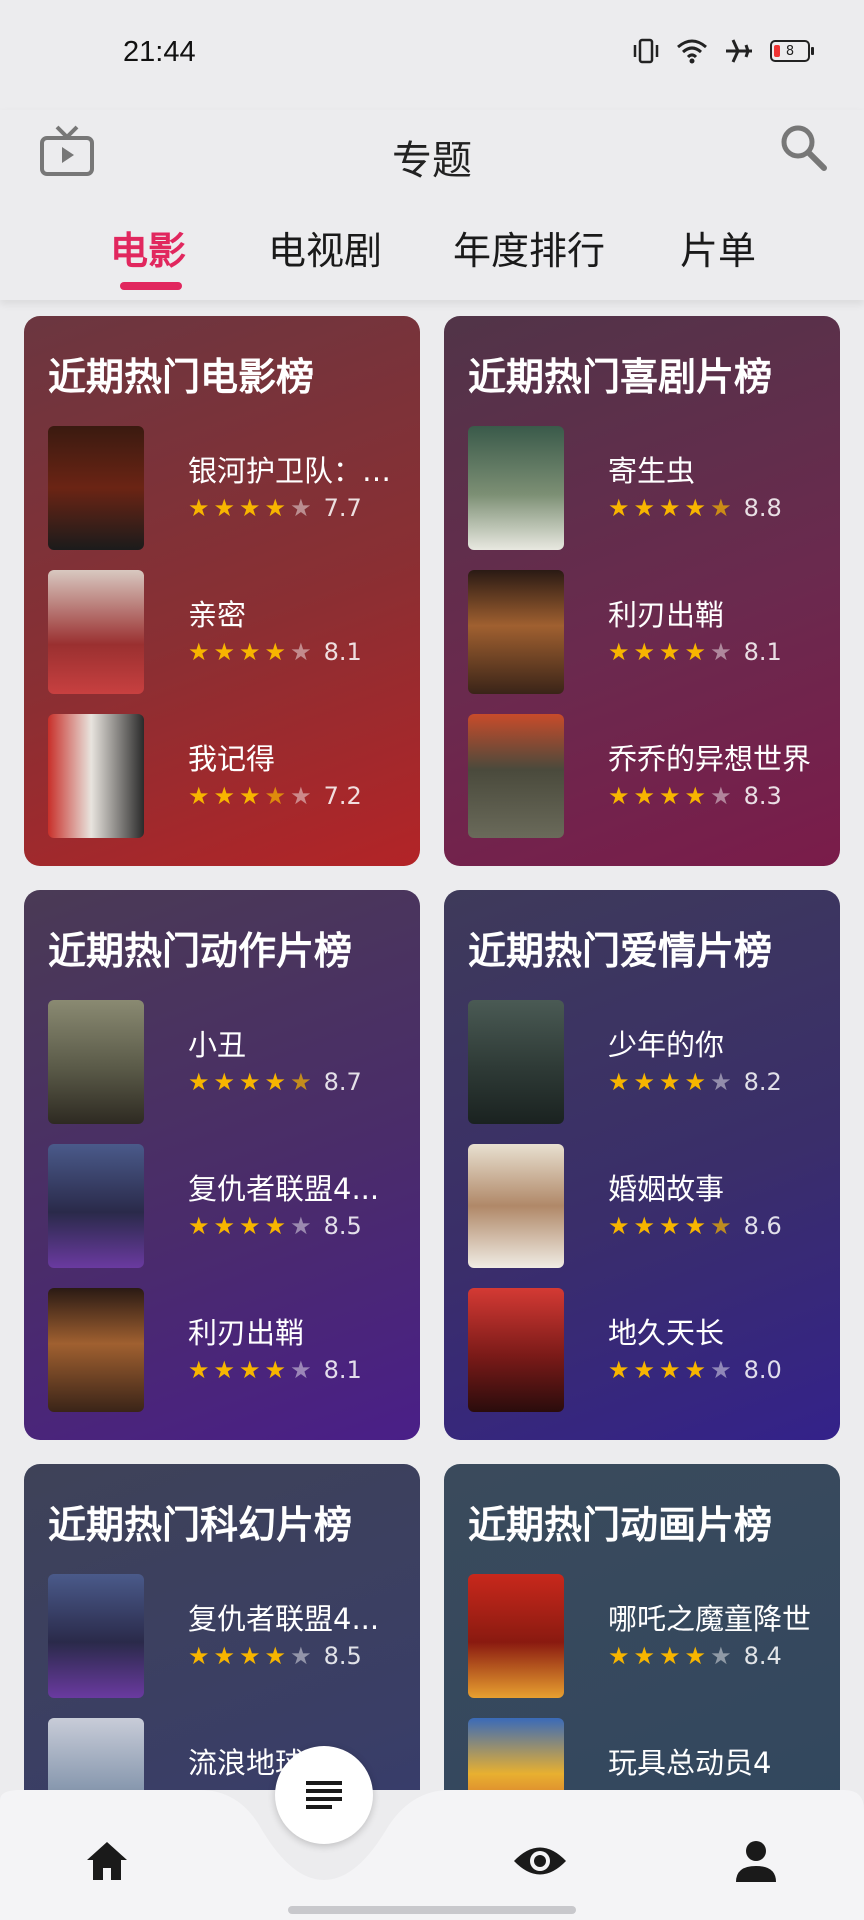 The image size is (864, 1920). I want to click on home-indicator, so click(432, 1910).